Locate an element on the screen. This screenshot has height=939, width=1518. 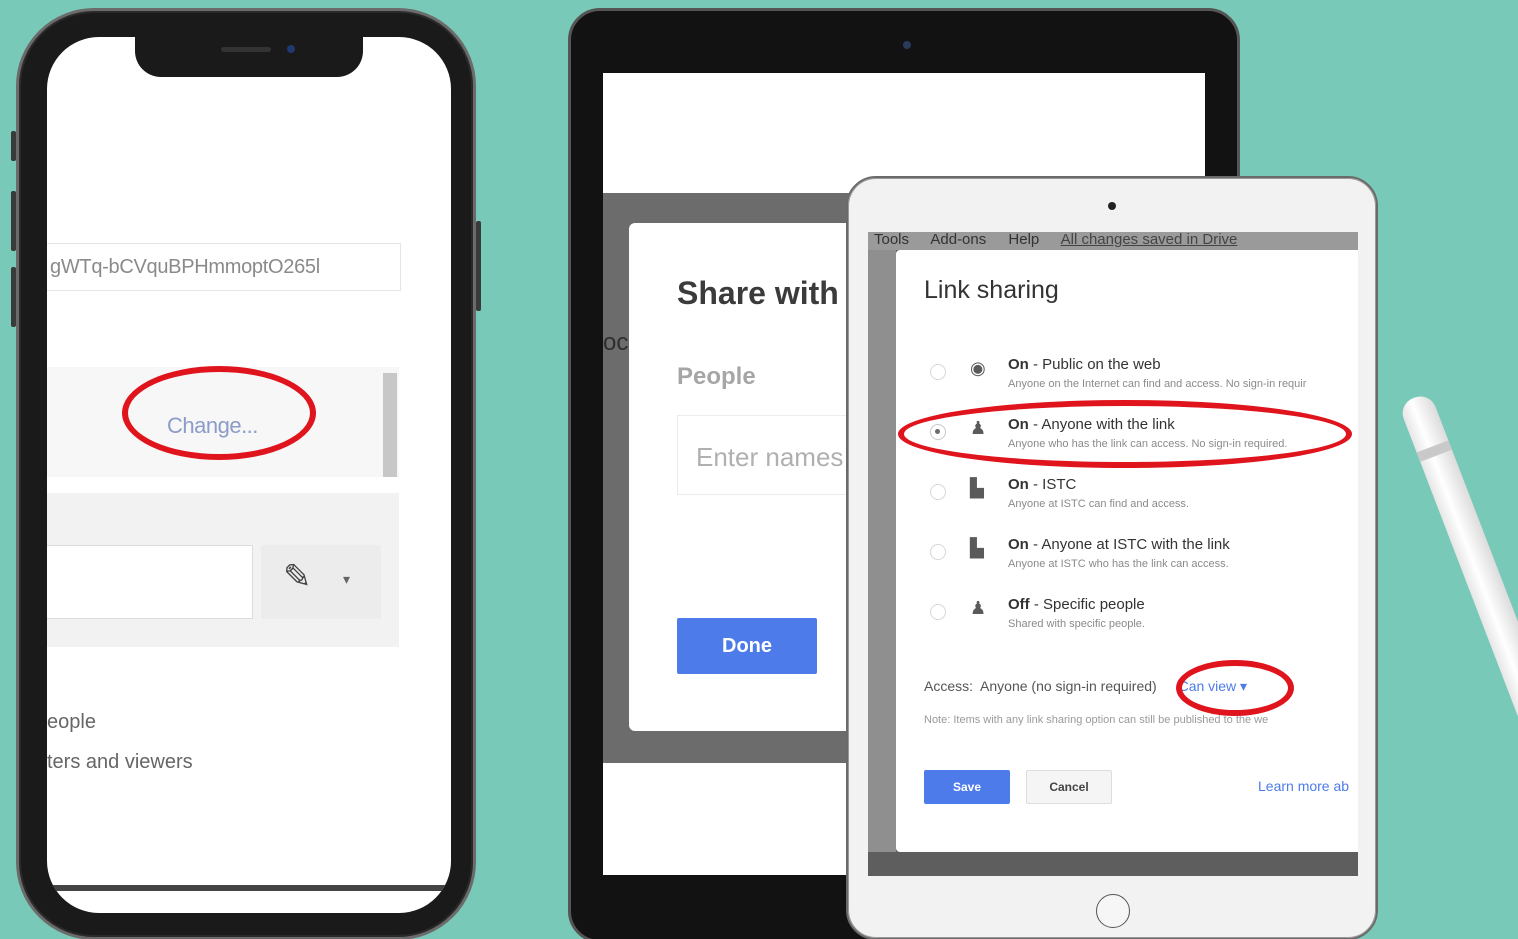
learn-more-link: Learn more ab is located at coordinates (1303, 786).